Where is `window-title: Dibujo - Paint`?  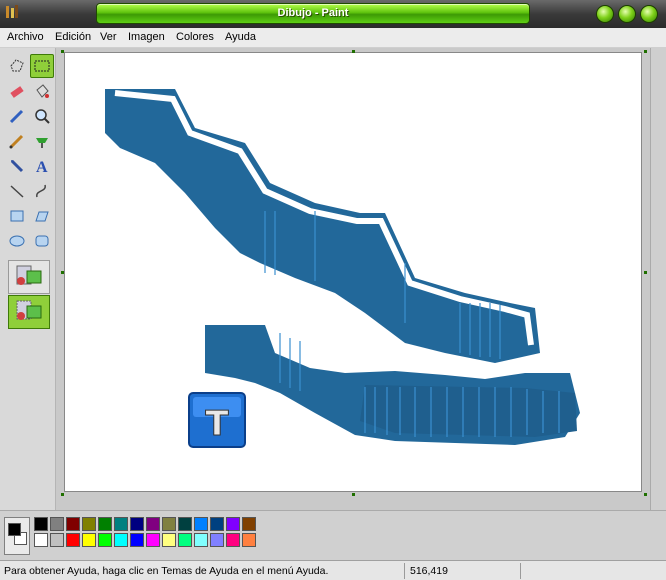 window-title: Dibujo - Paint is located at coordinates (313, 13).